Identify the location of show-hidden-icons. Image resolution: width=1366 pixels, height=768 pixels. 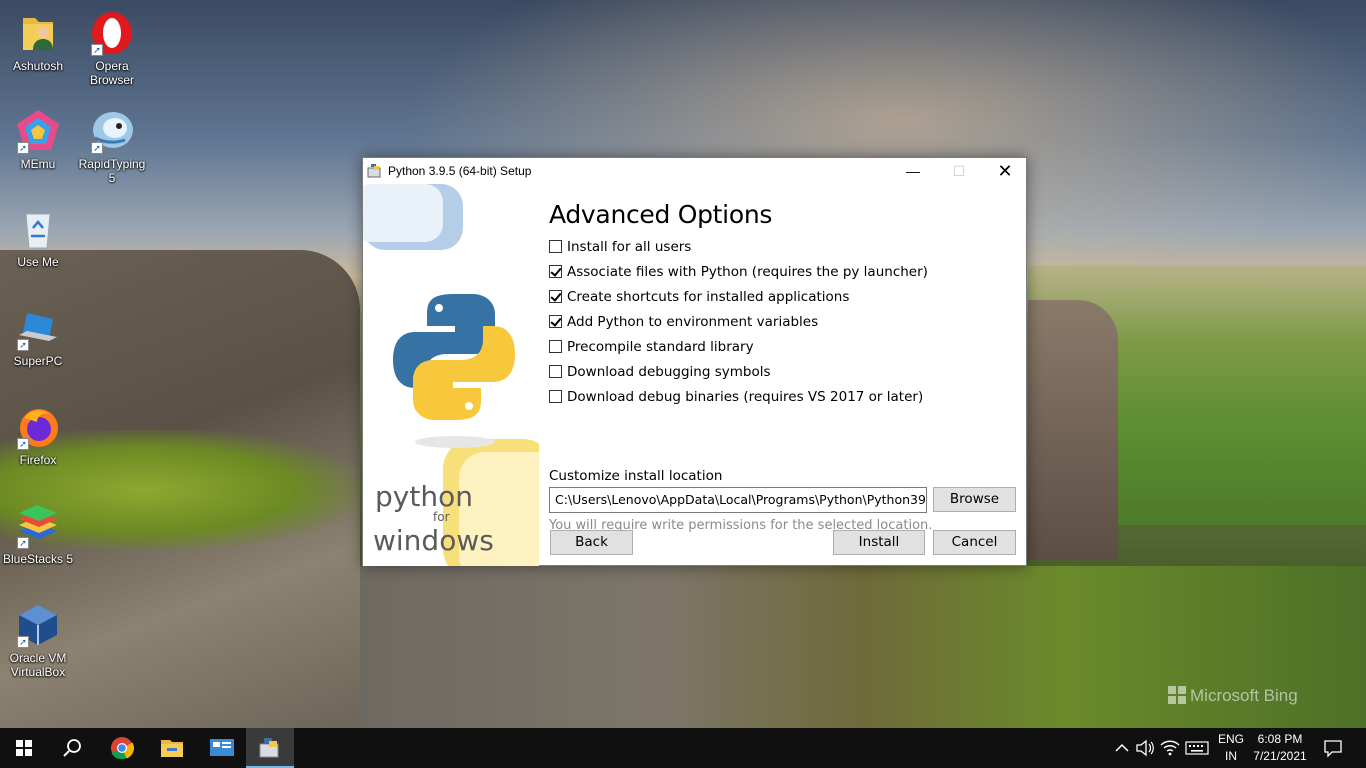
(1122, 748).